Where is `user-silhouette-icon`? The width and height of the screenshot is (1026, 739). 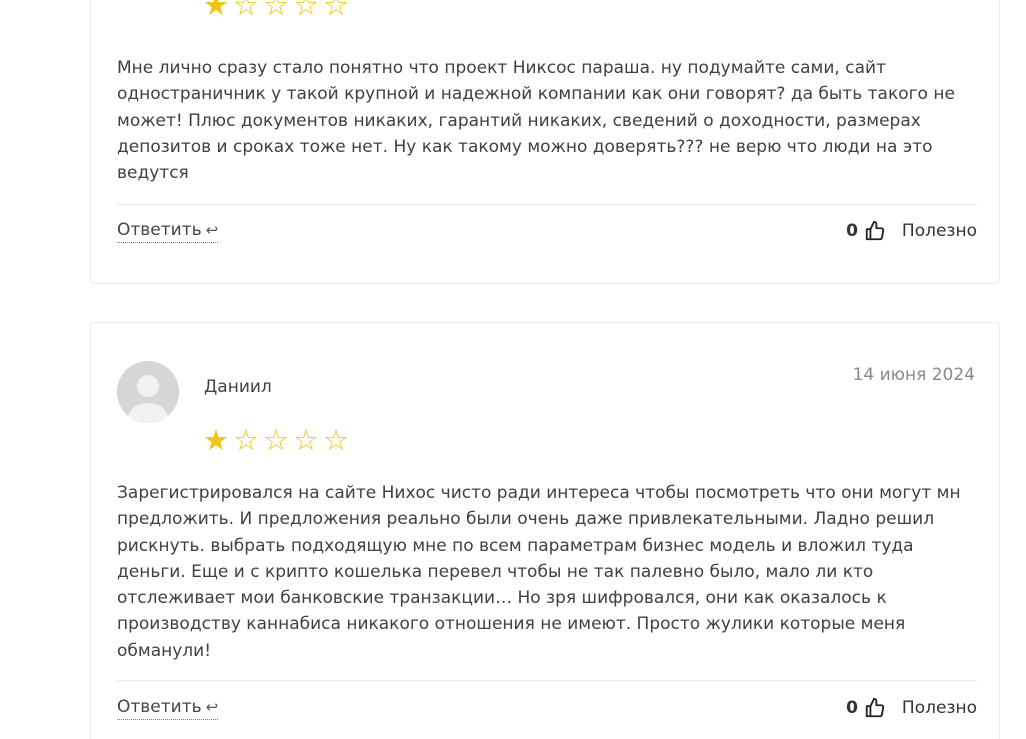 user-silhouette-icon is located at coordinates (148, 392).